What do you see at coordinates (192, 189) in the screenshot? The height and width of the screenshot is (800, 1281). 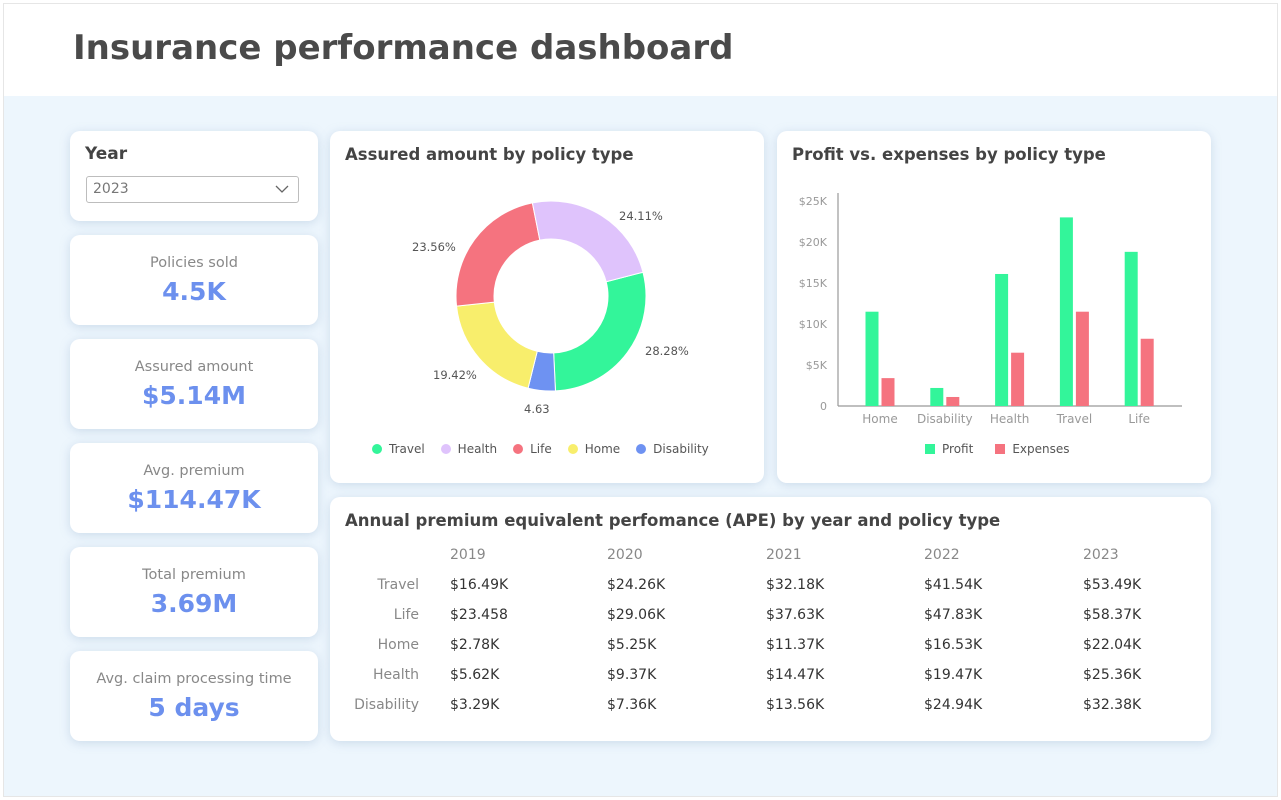 I see `year-dropdown: 2023` at bounding box center [192, 189].